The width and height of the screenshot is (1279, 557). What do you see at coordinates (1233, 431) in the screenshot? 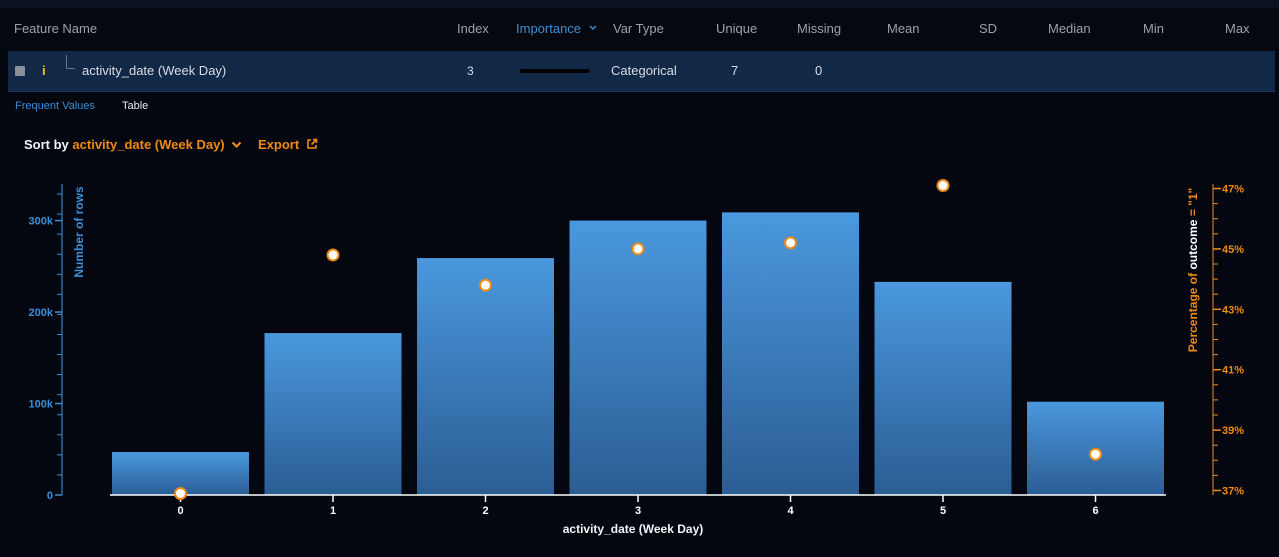
I see `y2-tick-label: 39%` at bounding box center [1233, 431].